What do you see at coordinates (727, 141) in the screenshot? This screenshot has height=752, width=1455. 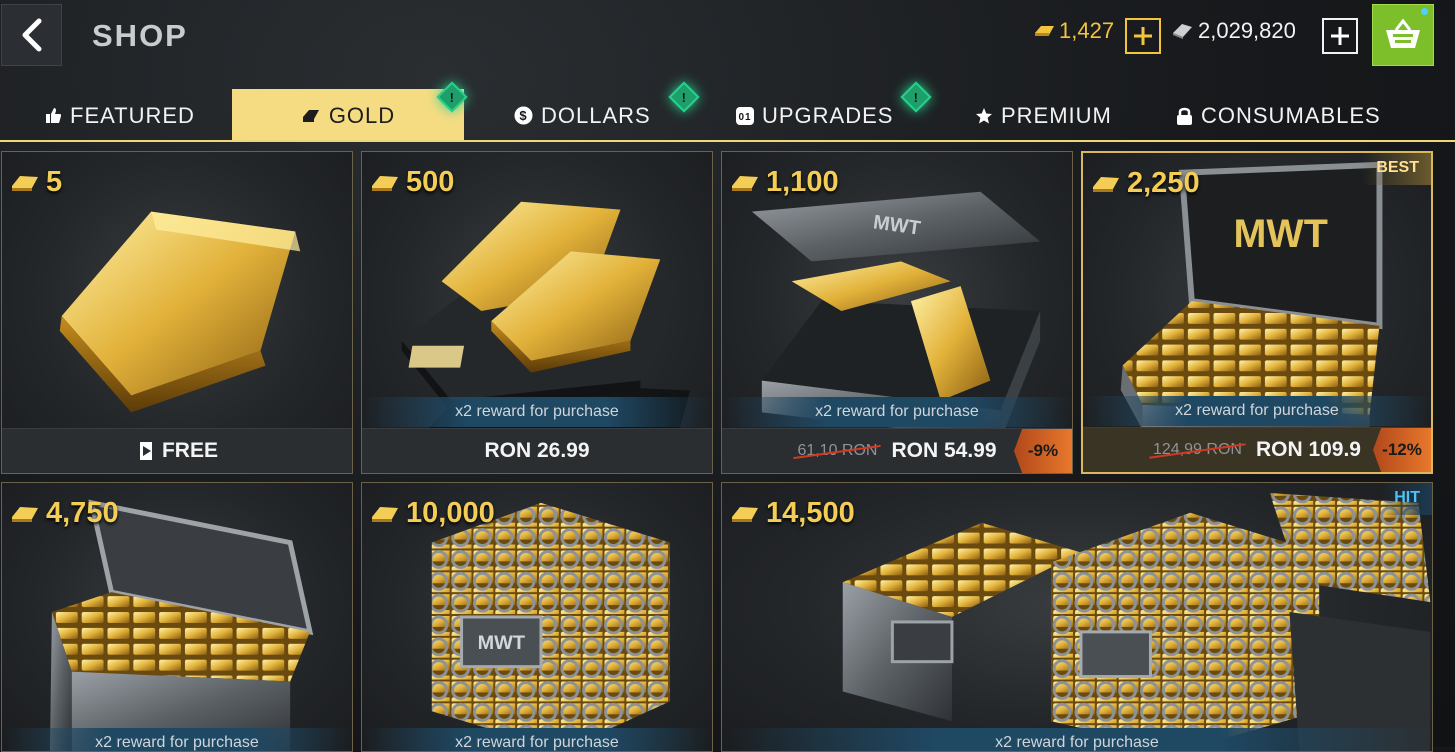 I see `tabs-underline` at bounding box center [727, 141].